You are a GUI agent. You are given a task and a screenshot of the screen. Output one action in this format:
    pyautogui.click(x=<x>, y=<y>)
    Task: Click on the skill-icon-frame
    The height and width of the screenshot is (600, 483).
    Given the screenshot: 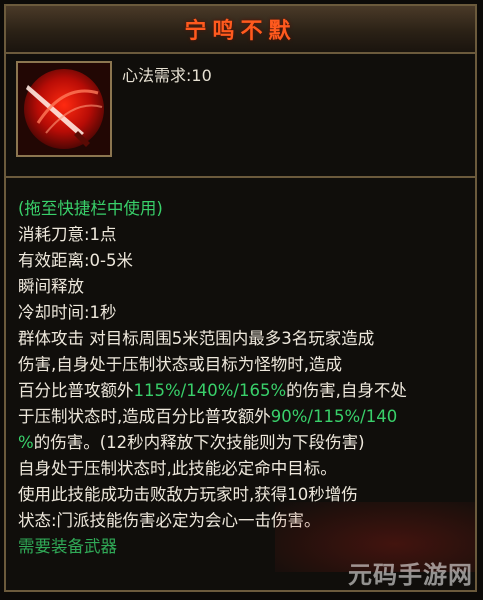 What is the action you would take?
    pyautogui.click(x=64, y=109)
    